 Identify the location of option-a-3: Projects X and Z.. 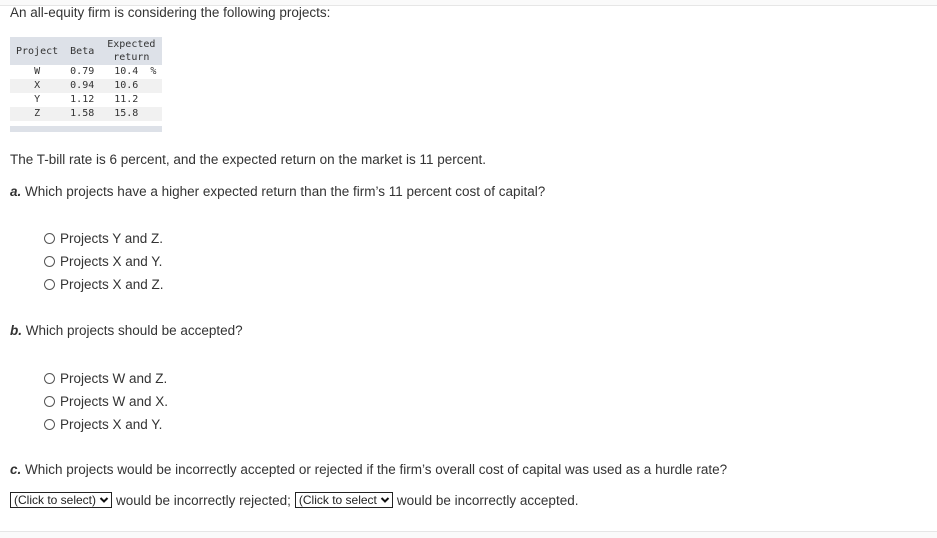
(104, 284).